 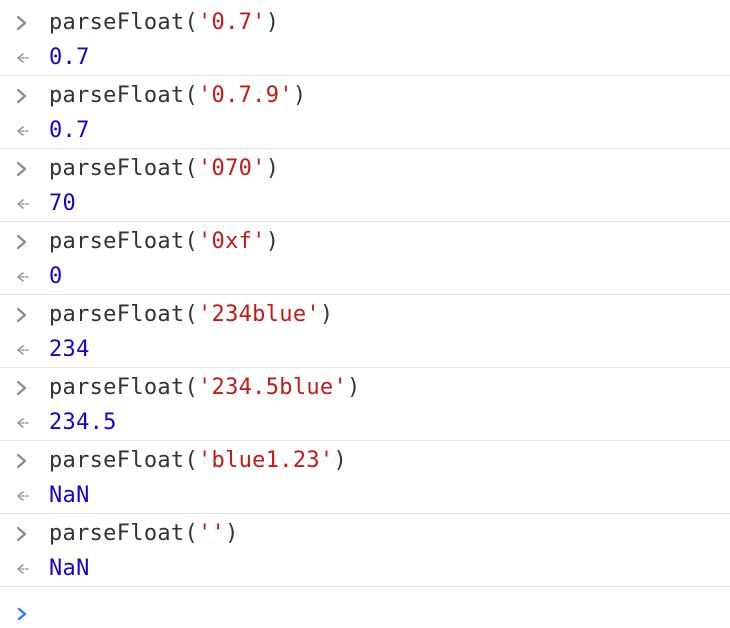 I want to click on console-entry: parseFloat('070') 70, so click(x=365, y=185).